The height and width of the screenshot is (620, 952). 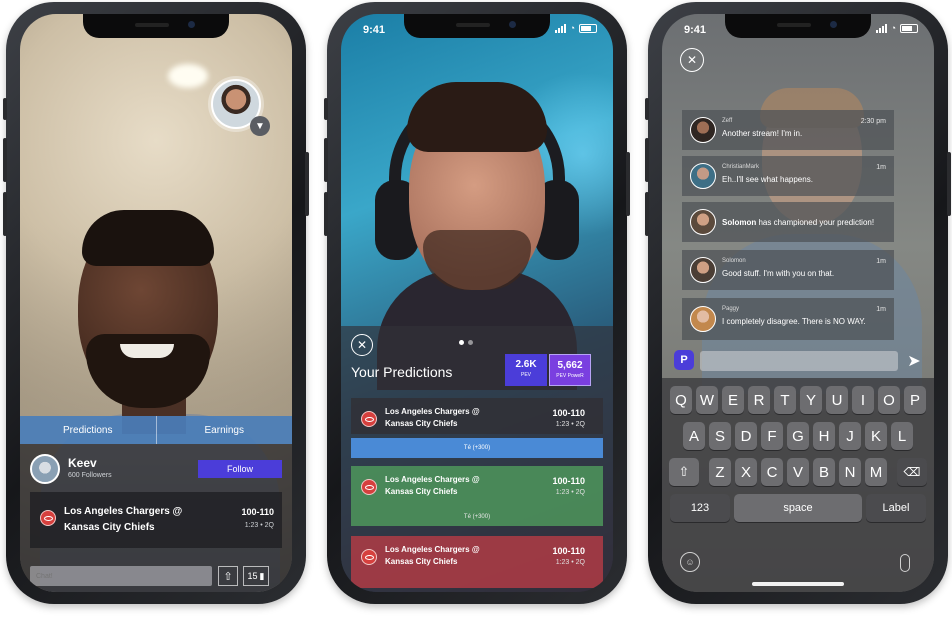 I want to click on key-n: N, so click(x=850, y=472).